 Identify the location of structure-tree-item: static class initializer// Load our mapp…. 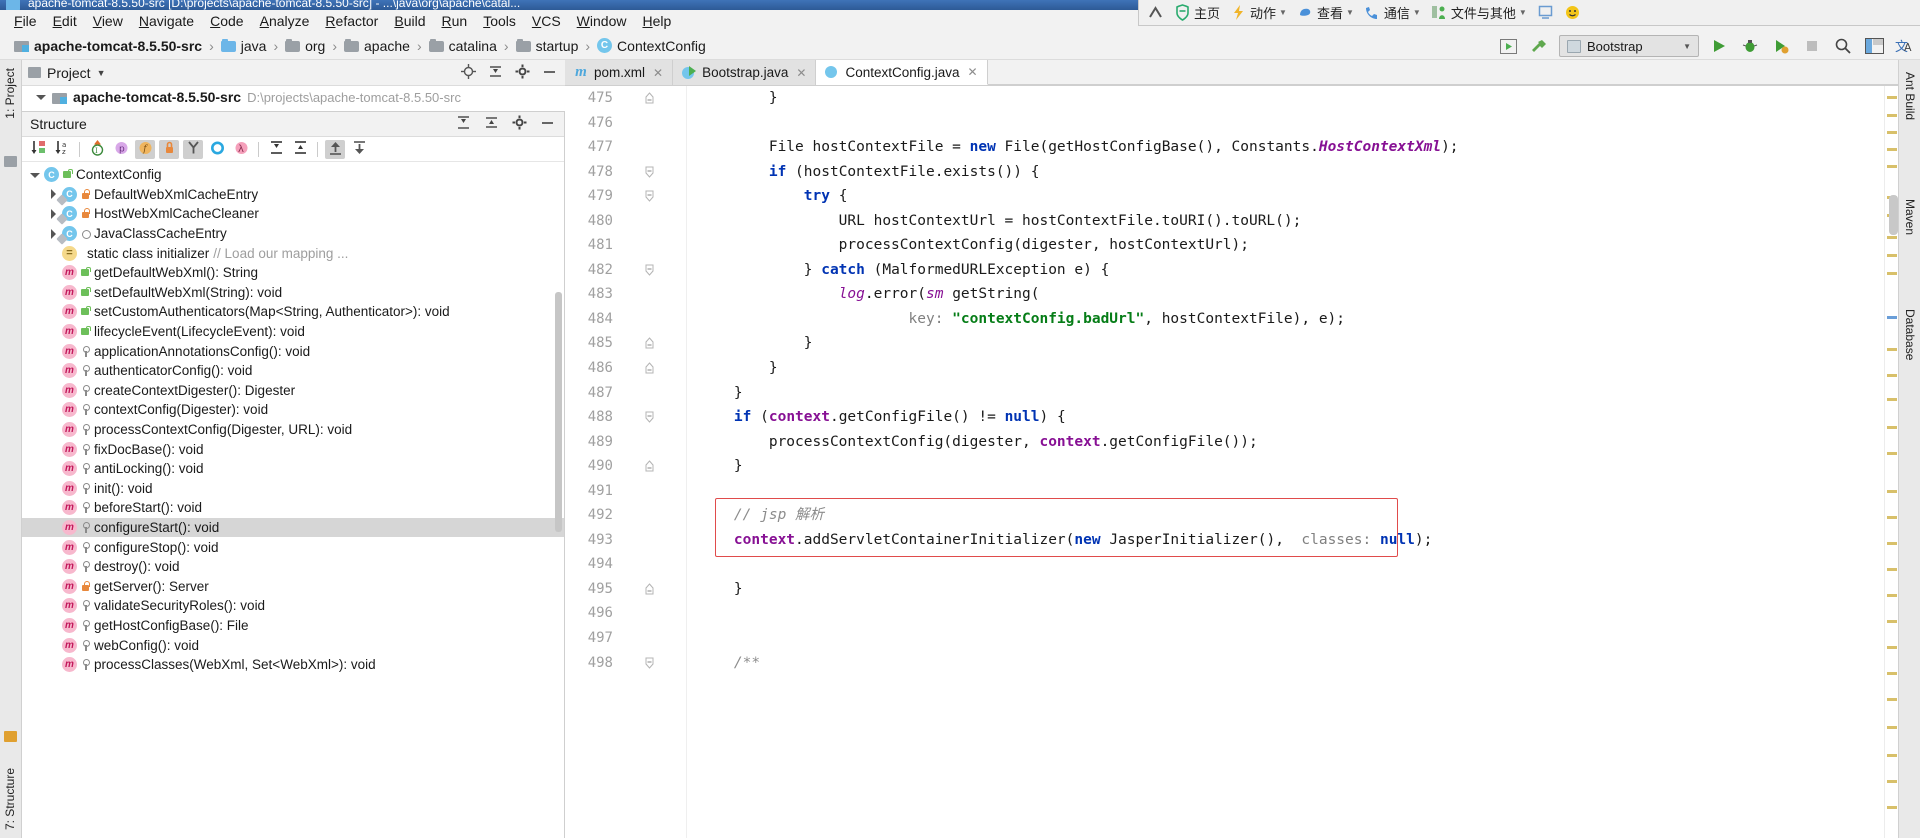
(293, 253).